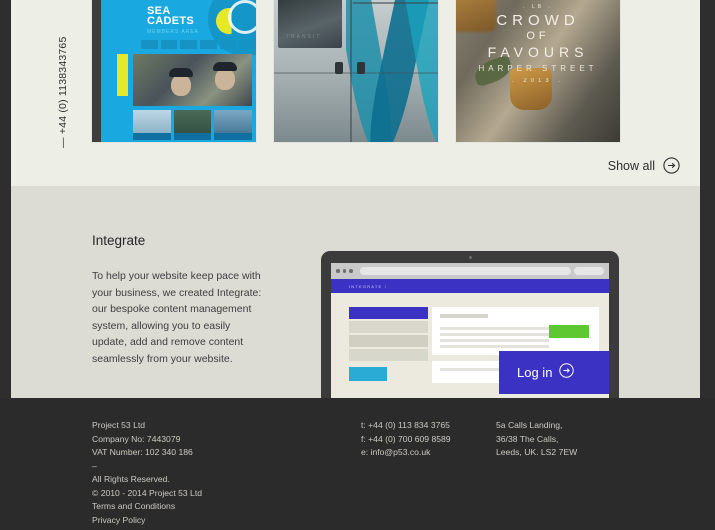 The image size is (715, 530). What do you see at coordinates (147, 507) in the screenshot?
I see `footer-terms-link: Terms and Conditions` at bounding box center [147, 507].